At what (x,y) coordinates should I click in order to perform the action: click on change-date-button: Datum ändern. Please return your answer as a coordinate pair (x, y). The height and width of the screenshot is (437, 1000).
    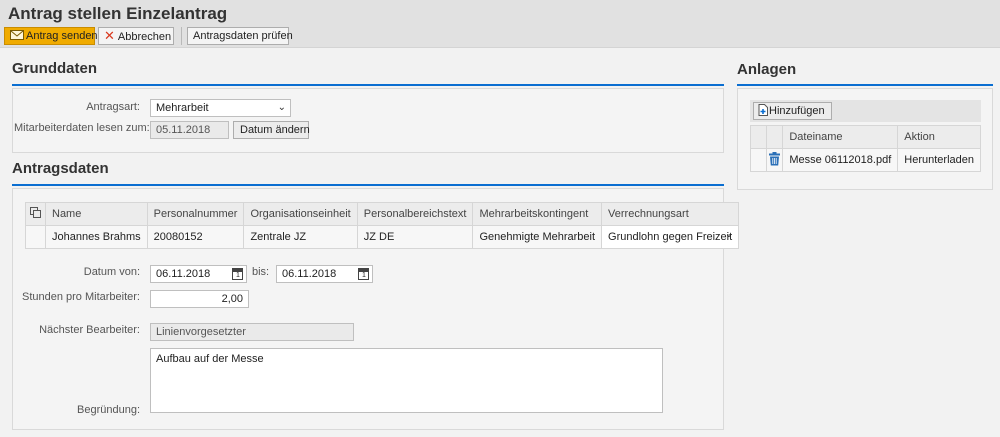
    Looking at the image, I should click on (271, 130).